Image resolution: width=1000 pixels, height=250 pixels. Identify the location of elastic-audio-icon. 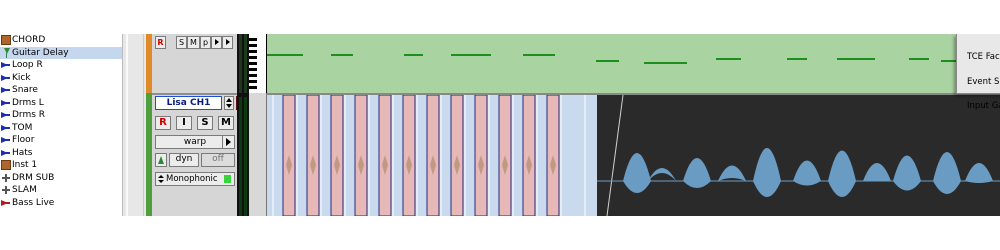
(161, 160).